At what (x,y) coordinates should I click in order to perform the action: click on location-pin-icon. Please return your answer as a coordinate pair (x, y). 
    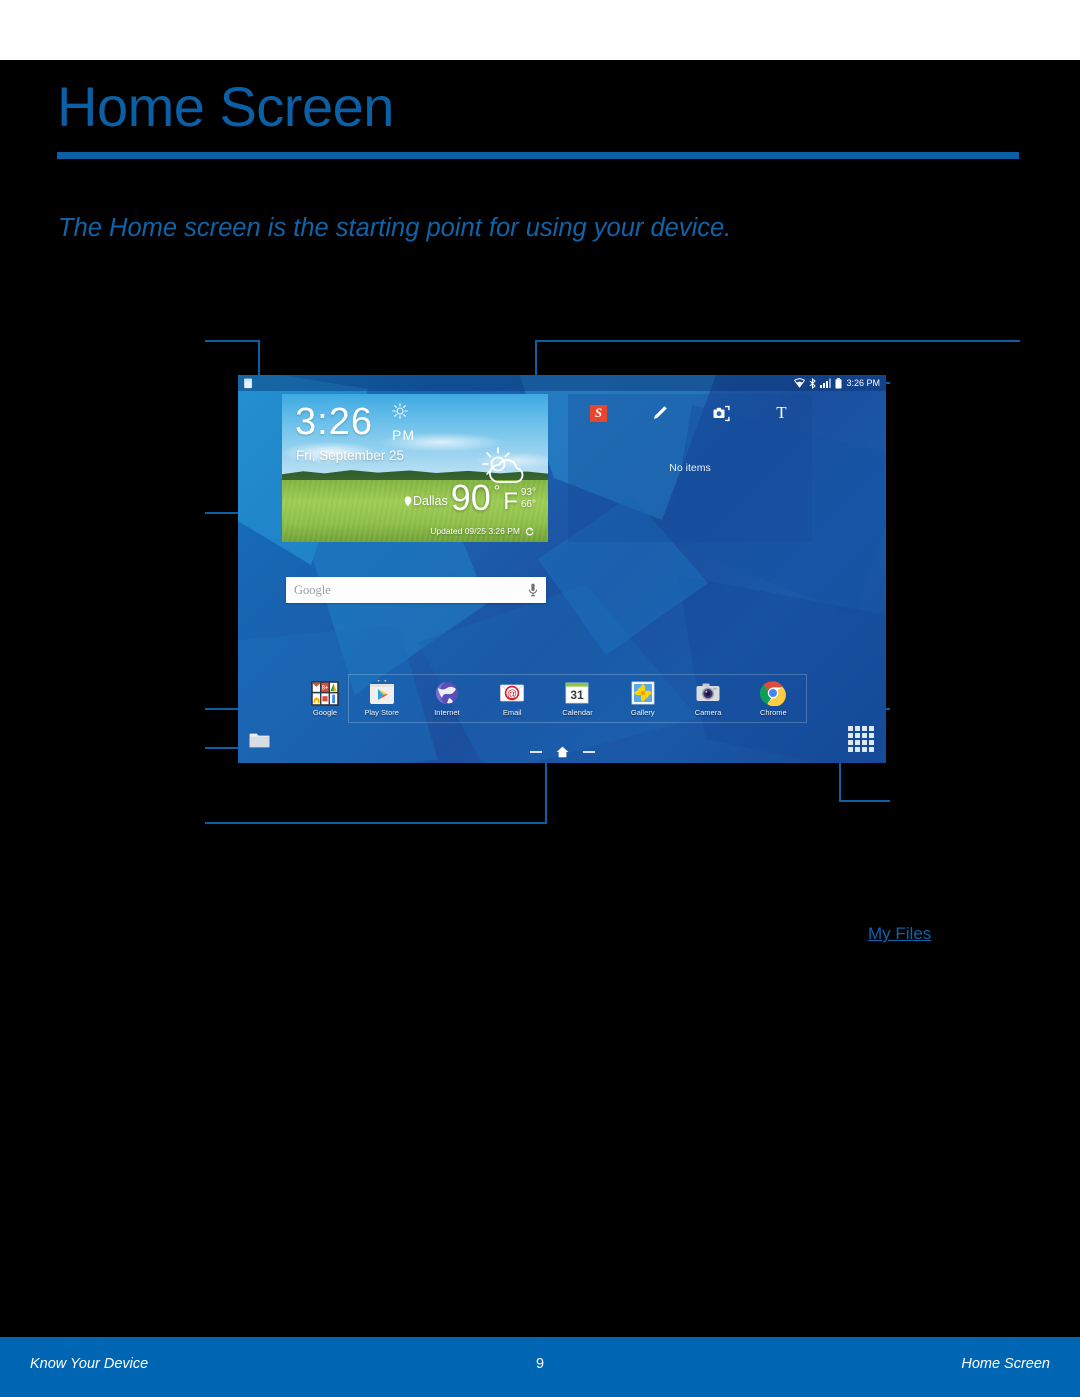
    Looking at the image, I should click on (408, 500).